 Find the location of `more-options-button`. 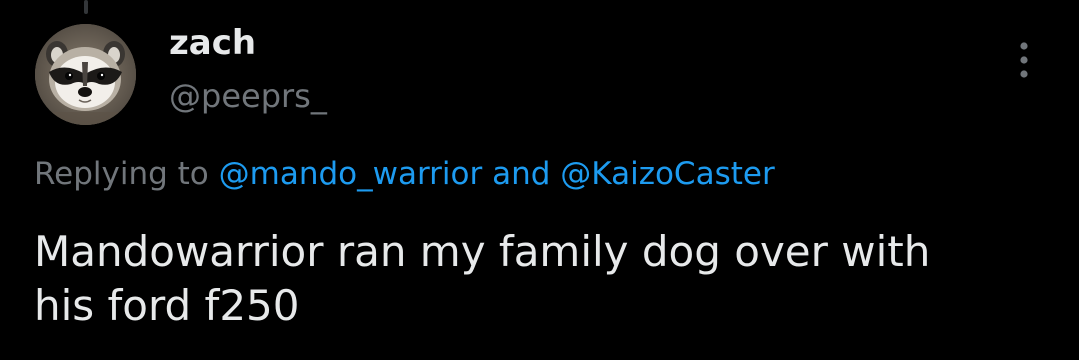

more-options-button is located at coordinates (1024, 60).